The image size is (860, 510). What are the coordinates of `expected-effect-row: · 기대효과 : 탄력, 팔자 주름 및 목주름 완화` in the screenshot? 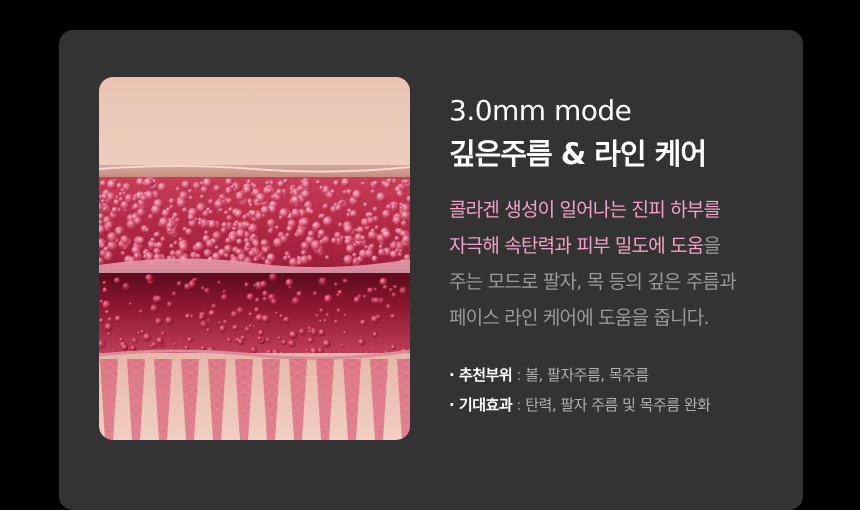 It's located at (619, 405).